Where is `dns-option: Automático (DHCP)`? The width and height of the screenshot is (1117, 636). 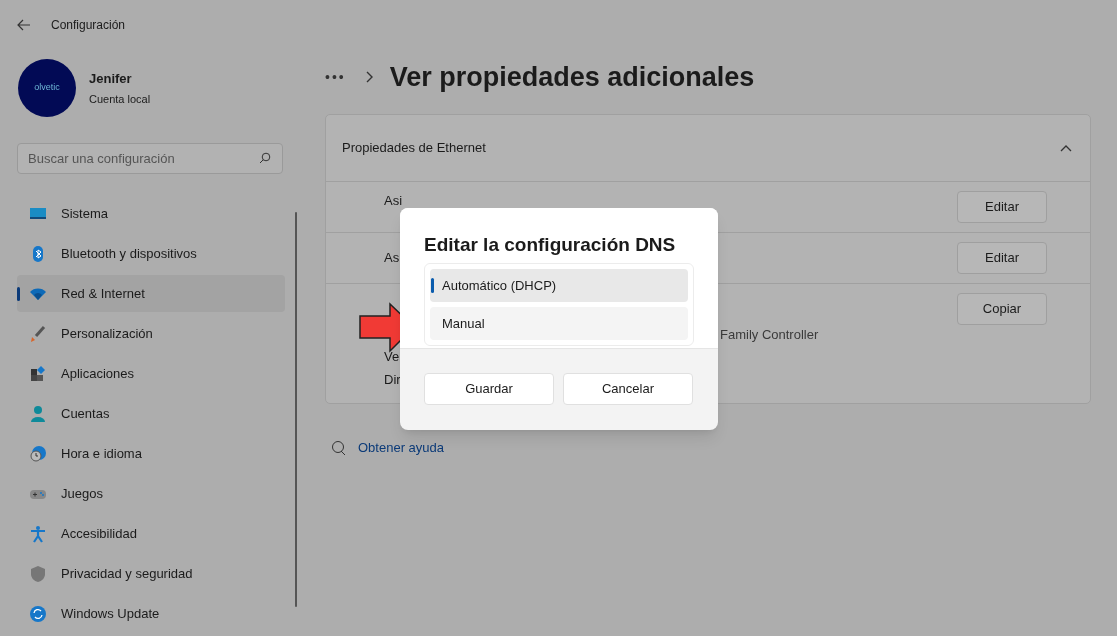
dns-option: Automático (DHCP) is located at coordinates (559, 285).